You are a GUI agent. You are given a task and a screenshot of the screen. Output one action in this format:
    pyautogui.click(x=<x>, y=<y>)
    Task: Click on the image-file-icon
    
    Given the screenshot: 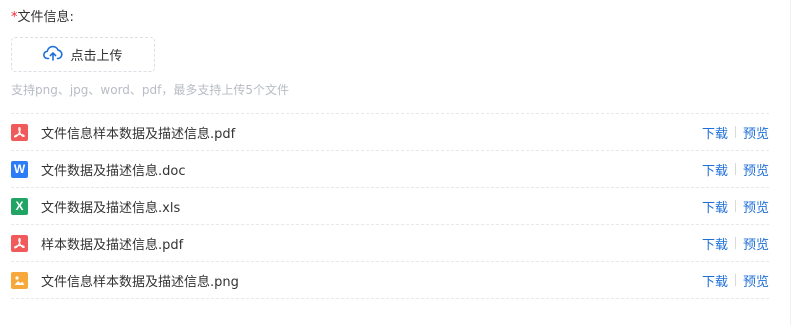 What is the action you would take?
    pyautogui.click(x=19, y=280)
    